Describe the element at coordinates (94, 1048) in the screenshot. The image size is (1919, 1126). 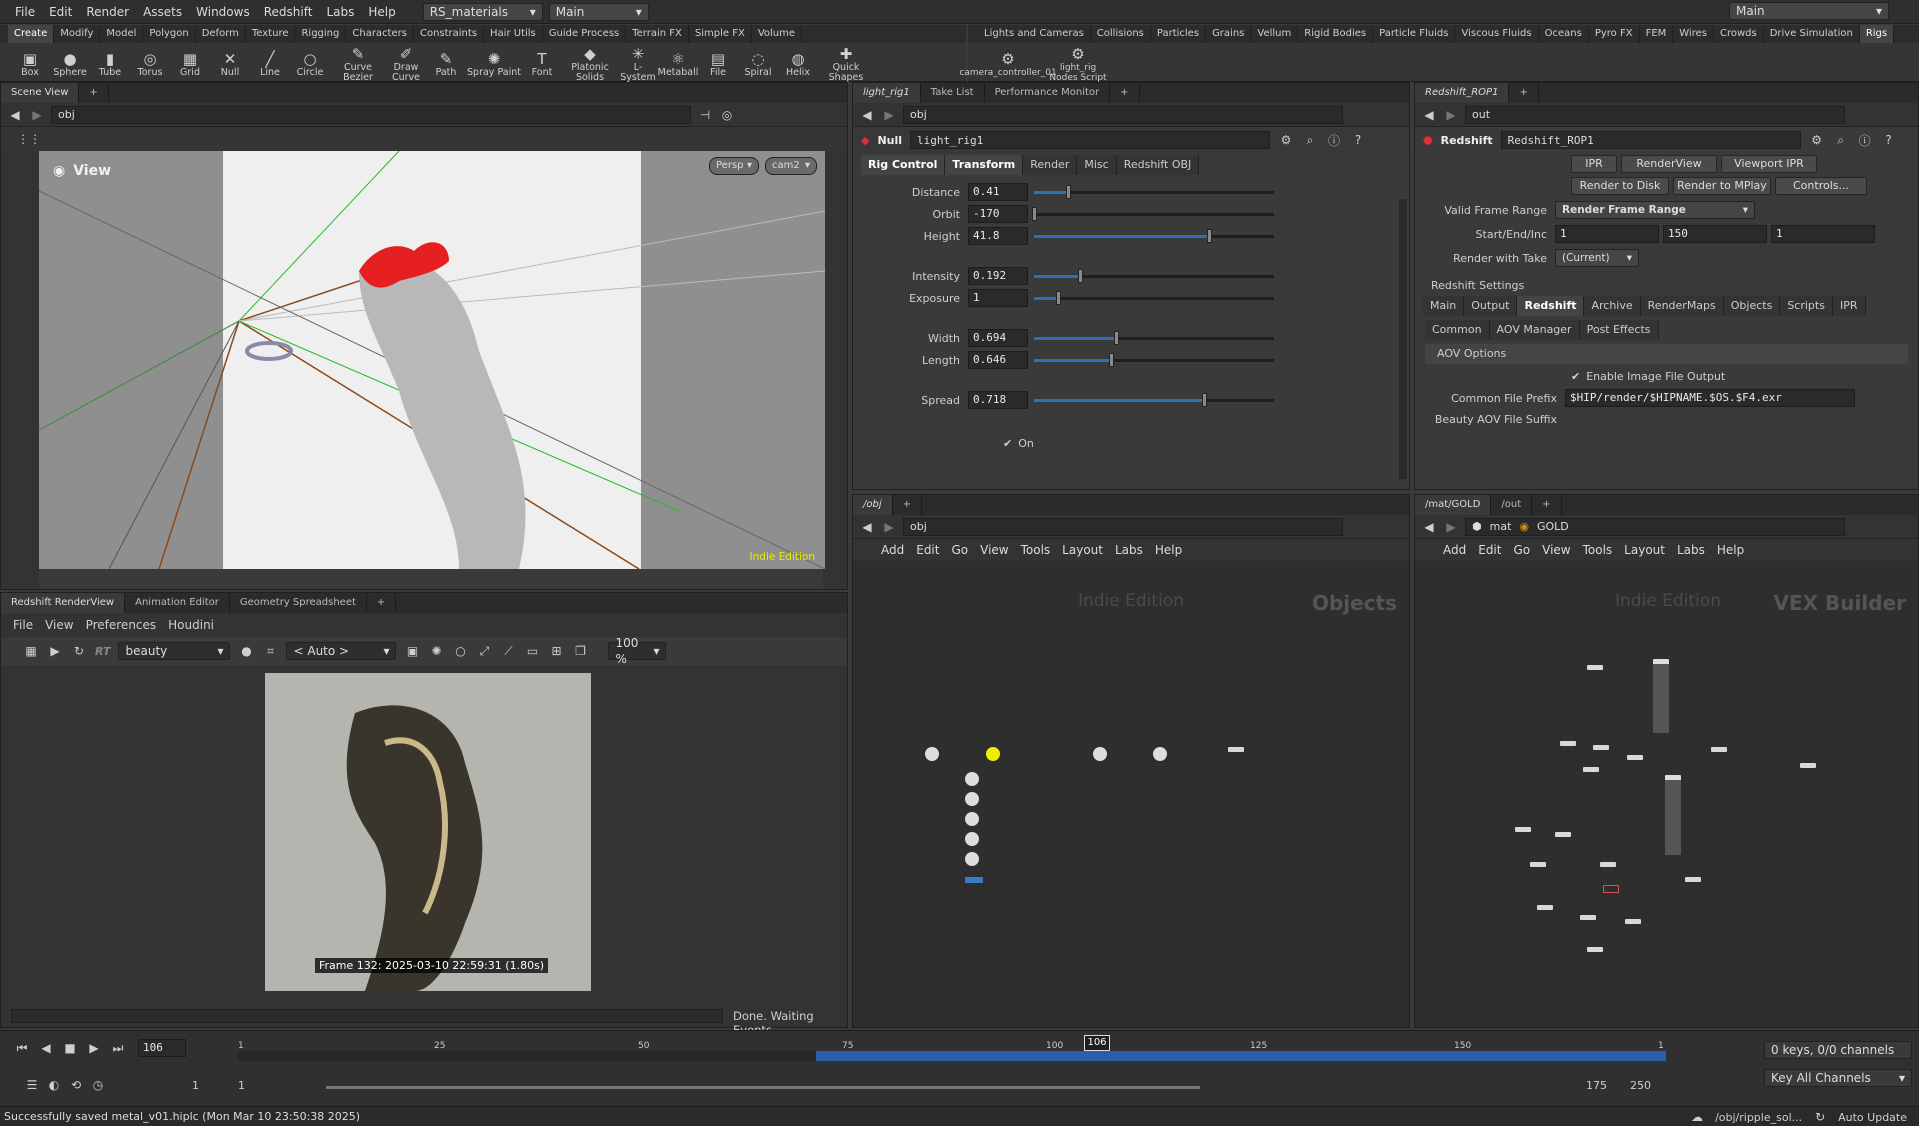
I see `play-icon: ▶` at that location.